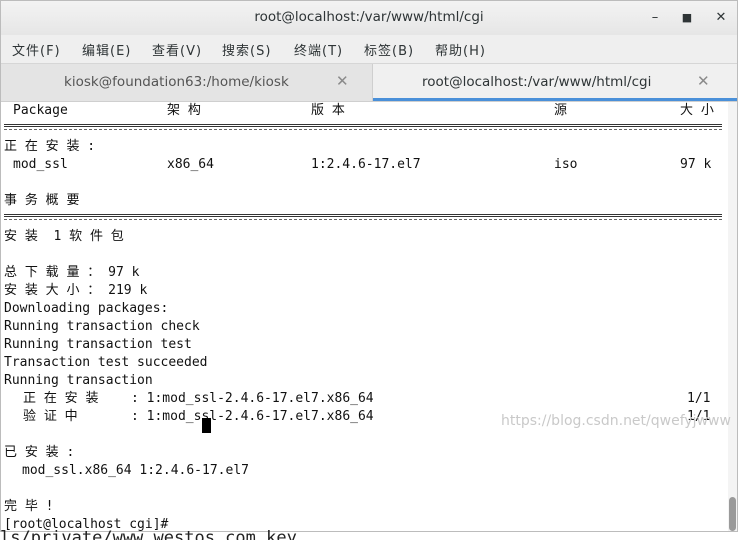 The height and width of the screenshot is (540, 738). Describe the element at coordinates (39, 452) in the screenshot. I see `installed-label: 已 安 装 :` at that location.